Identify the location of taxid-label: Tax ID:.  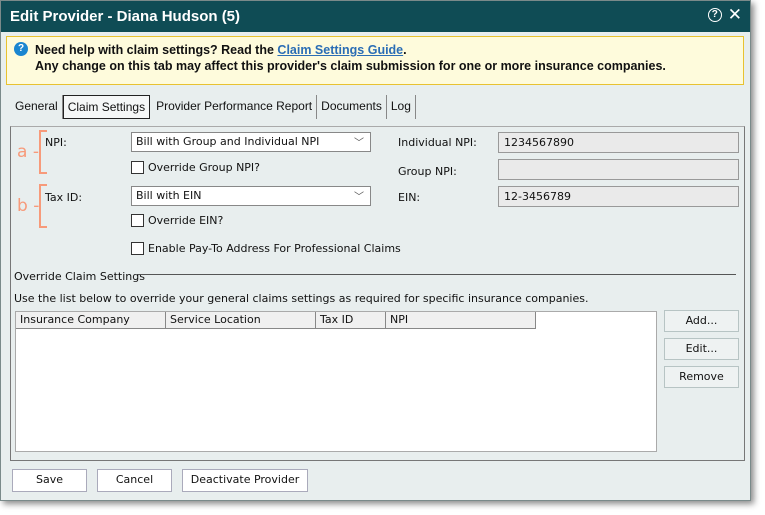
(64, 197).